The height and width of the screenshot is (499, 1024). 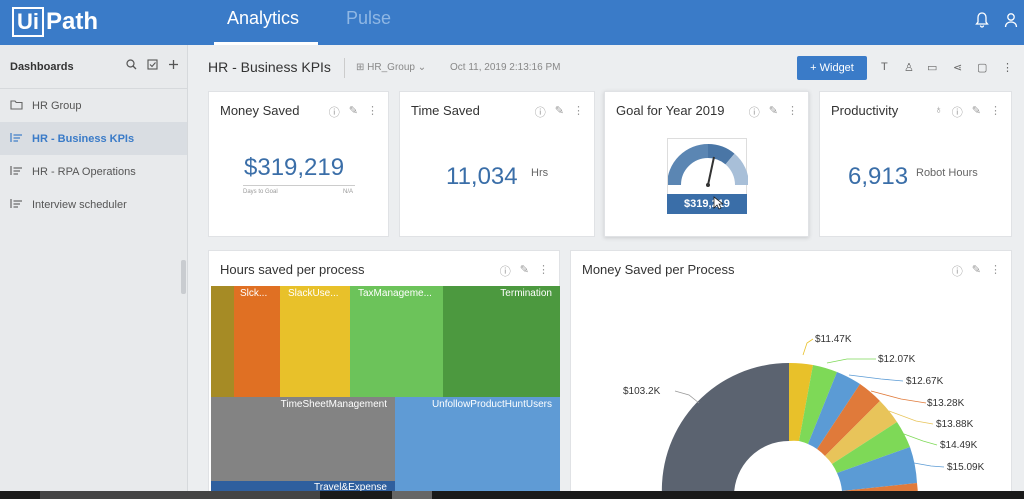 I want to click on last-updated-date: Oct 11, 2019 2:13:16 PM, so click(x=505, y=67).